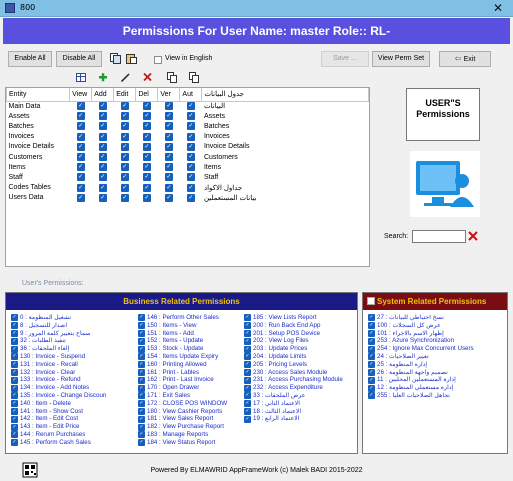 This screenshot has width=513, height=481. I want to click on grid-row: Items ✓ ✓ ✓ ✓ ✓ ✓ Items, so click(188, 167).